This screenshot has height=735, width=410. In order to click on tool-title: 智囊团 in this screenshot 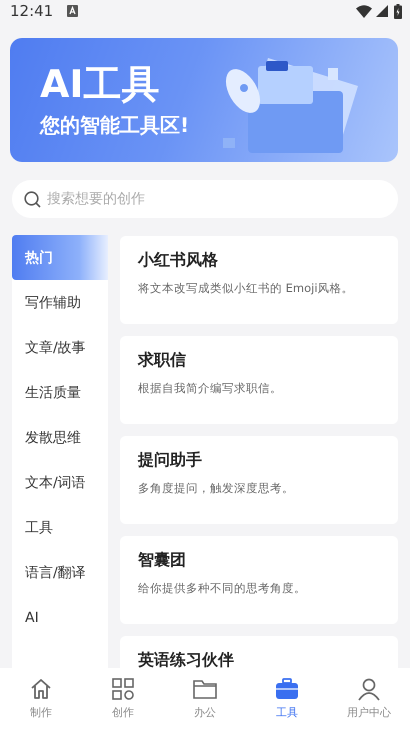, I will do `click(162, 560)`.